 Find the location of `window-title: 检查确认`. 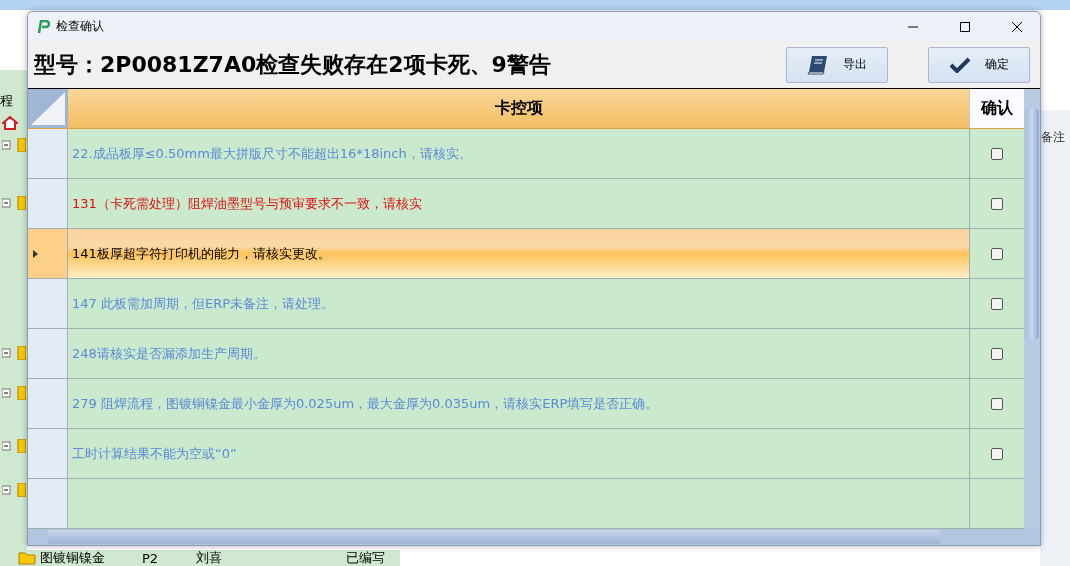

window-title: 检查确认 is located at coordinates (80, 26).